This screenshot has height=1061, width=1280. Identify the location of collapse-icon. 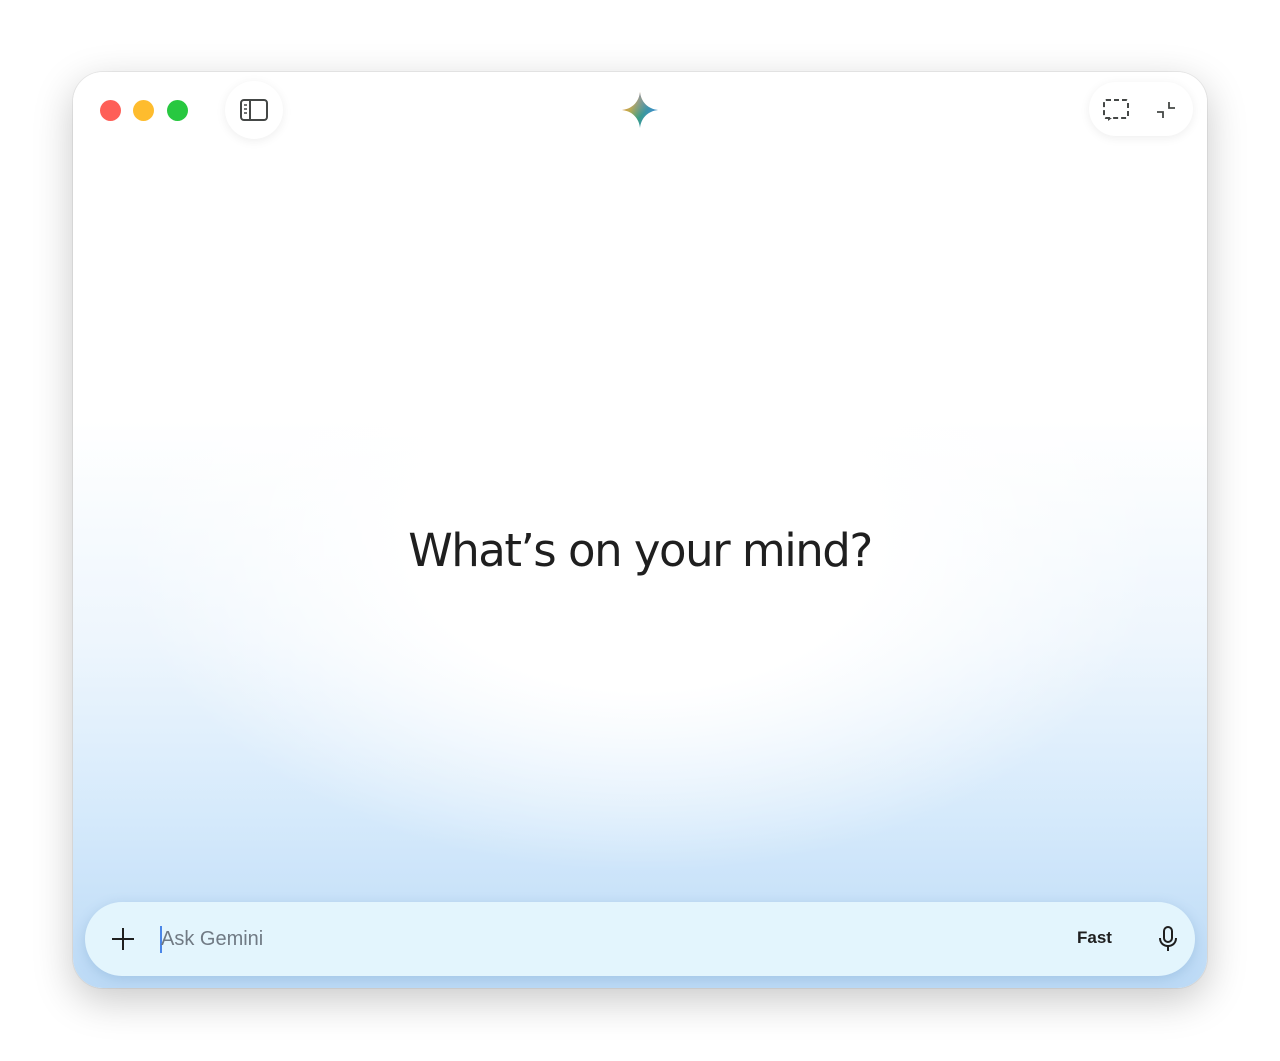
(1166, 110).